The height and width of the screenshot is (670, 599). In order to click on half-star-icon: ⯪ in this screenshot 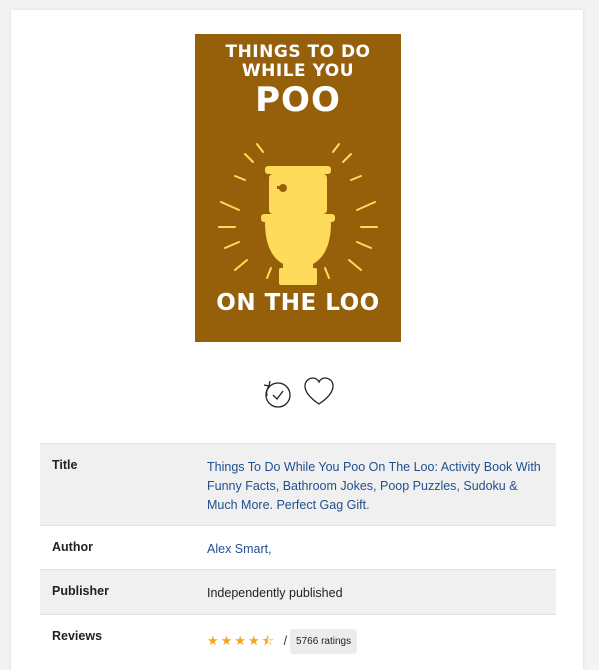, I will do `click(268, 640)`.